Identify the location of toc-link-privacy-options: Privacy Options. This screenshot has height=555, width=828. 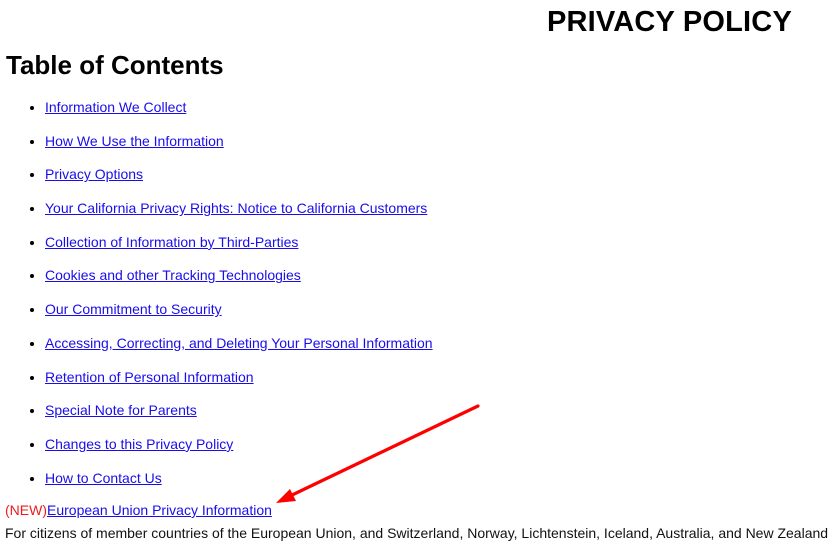
(94, 174).